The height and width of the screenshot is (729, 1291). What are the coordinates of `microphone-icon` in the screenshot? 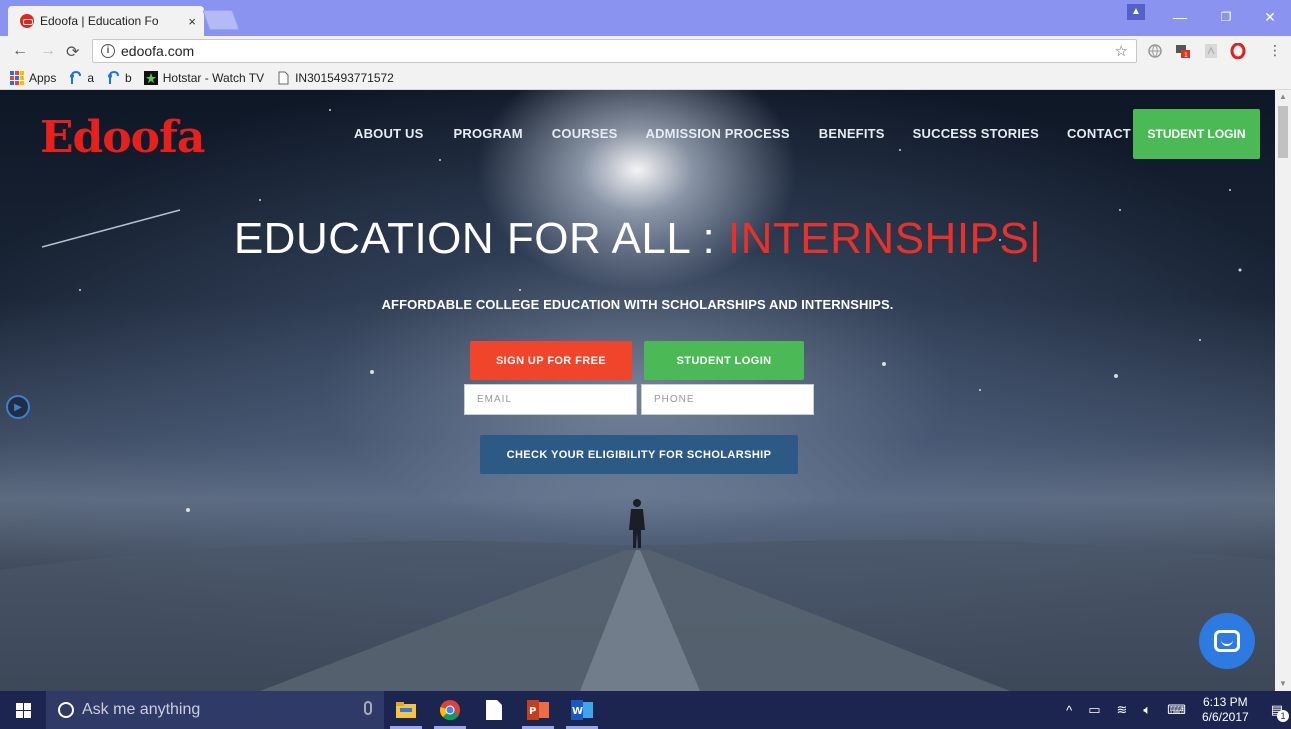 It's located at (368, 708).